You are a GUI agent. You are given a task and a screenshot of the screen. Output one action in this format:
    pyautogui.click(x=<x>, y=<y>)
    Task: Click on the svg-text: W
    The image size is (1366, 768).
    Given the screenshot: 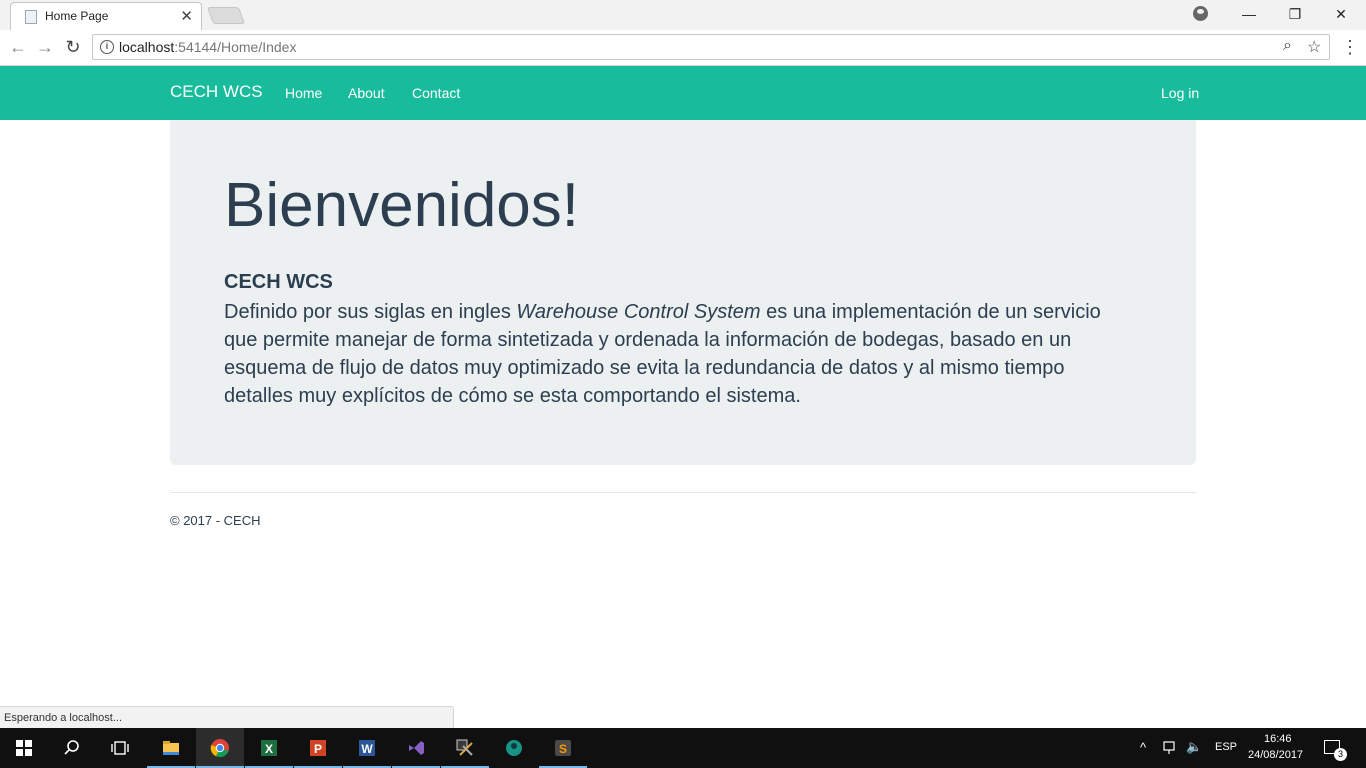 What is the action you would take?
    pyautogui.click(x=367, y=749)
    